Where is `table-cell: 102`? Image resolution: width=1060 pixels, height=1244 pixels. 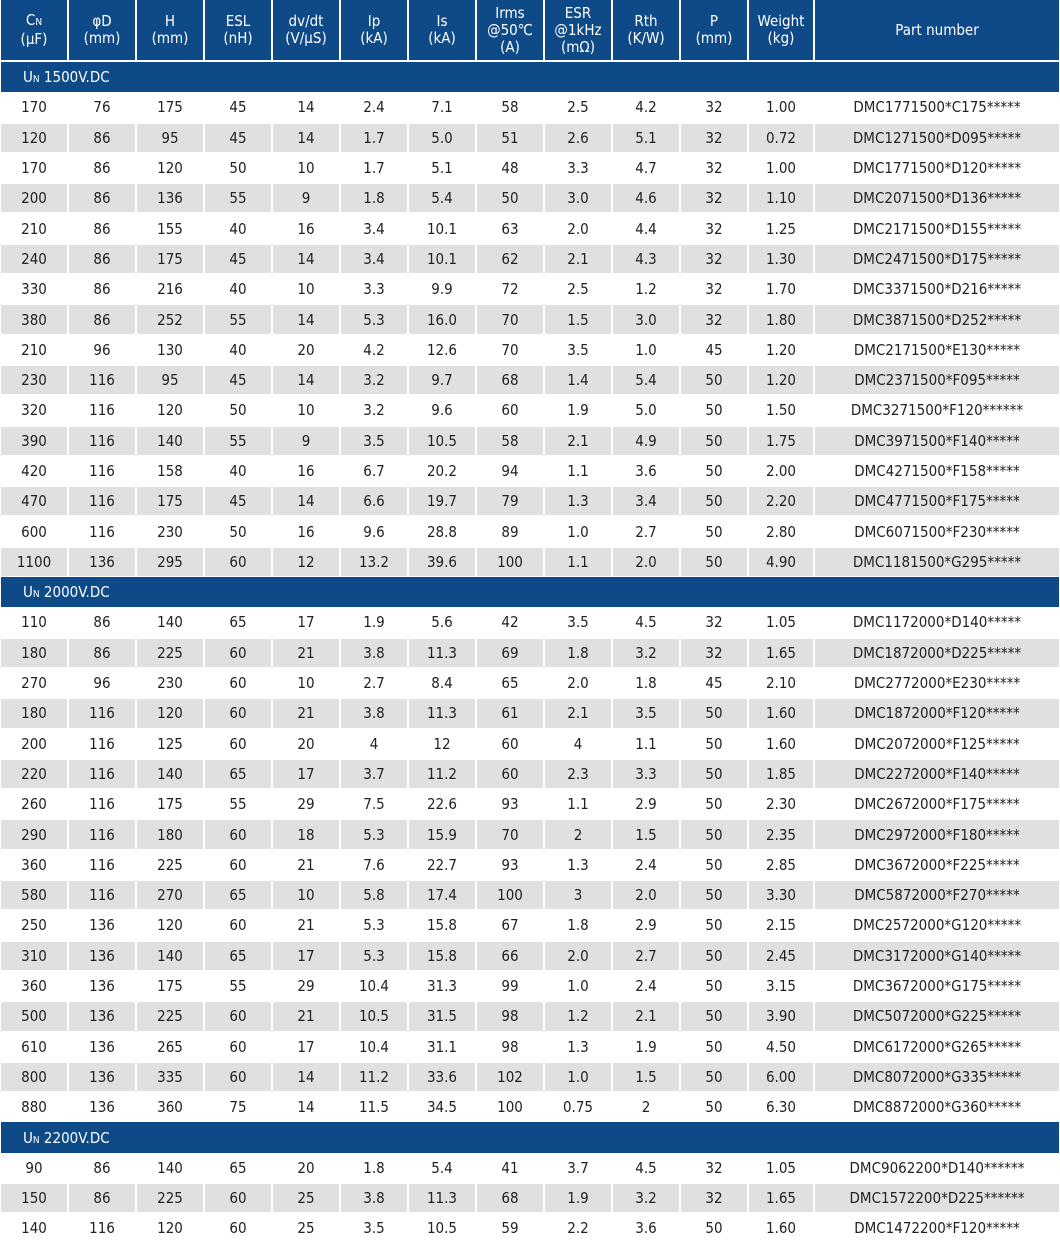 table-cell: 102 is located at coordinates (510, 1077).